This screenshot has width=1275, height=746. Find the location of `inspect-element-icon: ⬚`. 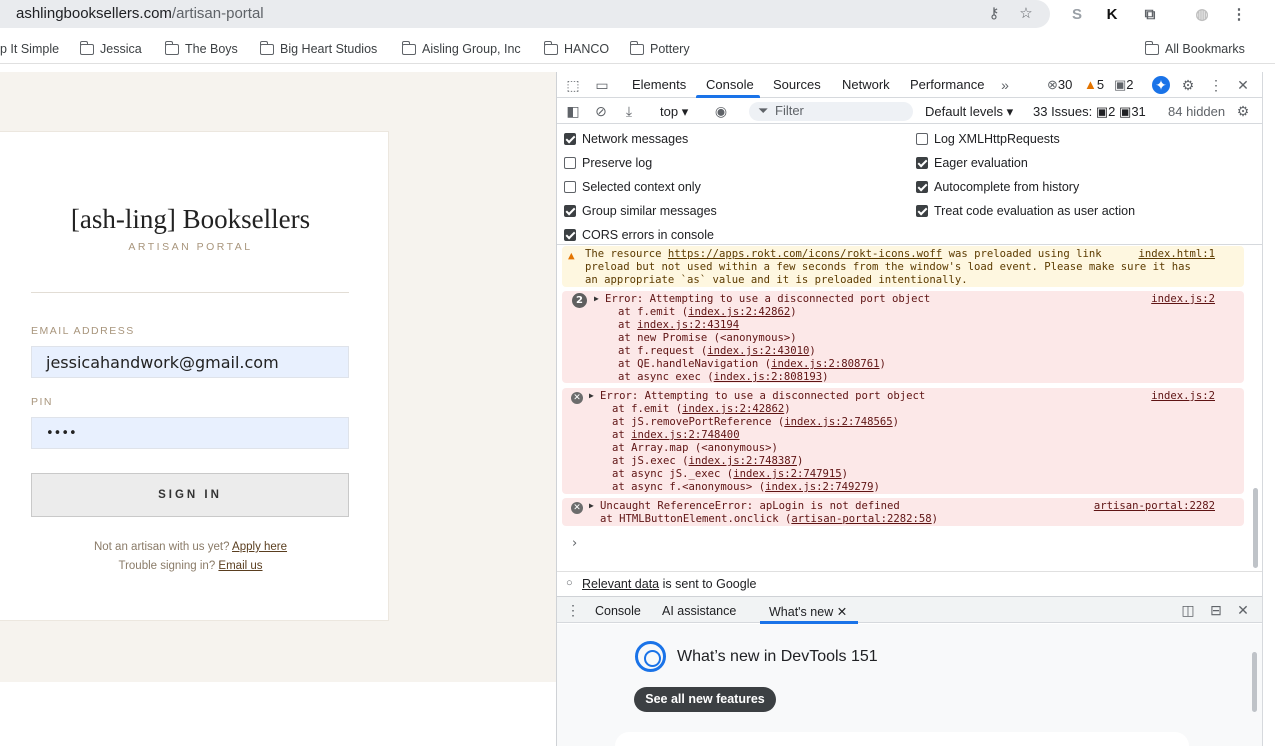

inspect-element-icon: ⬚ is located at coordinates (573, 85).